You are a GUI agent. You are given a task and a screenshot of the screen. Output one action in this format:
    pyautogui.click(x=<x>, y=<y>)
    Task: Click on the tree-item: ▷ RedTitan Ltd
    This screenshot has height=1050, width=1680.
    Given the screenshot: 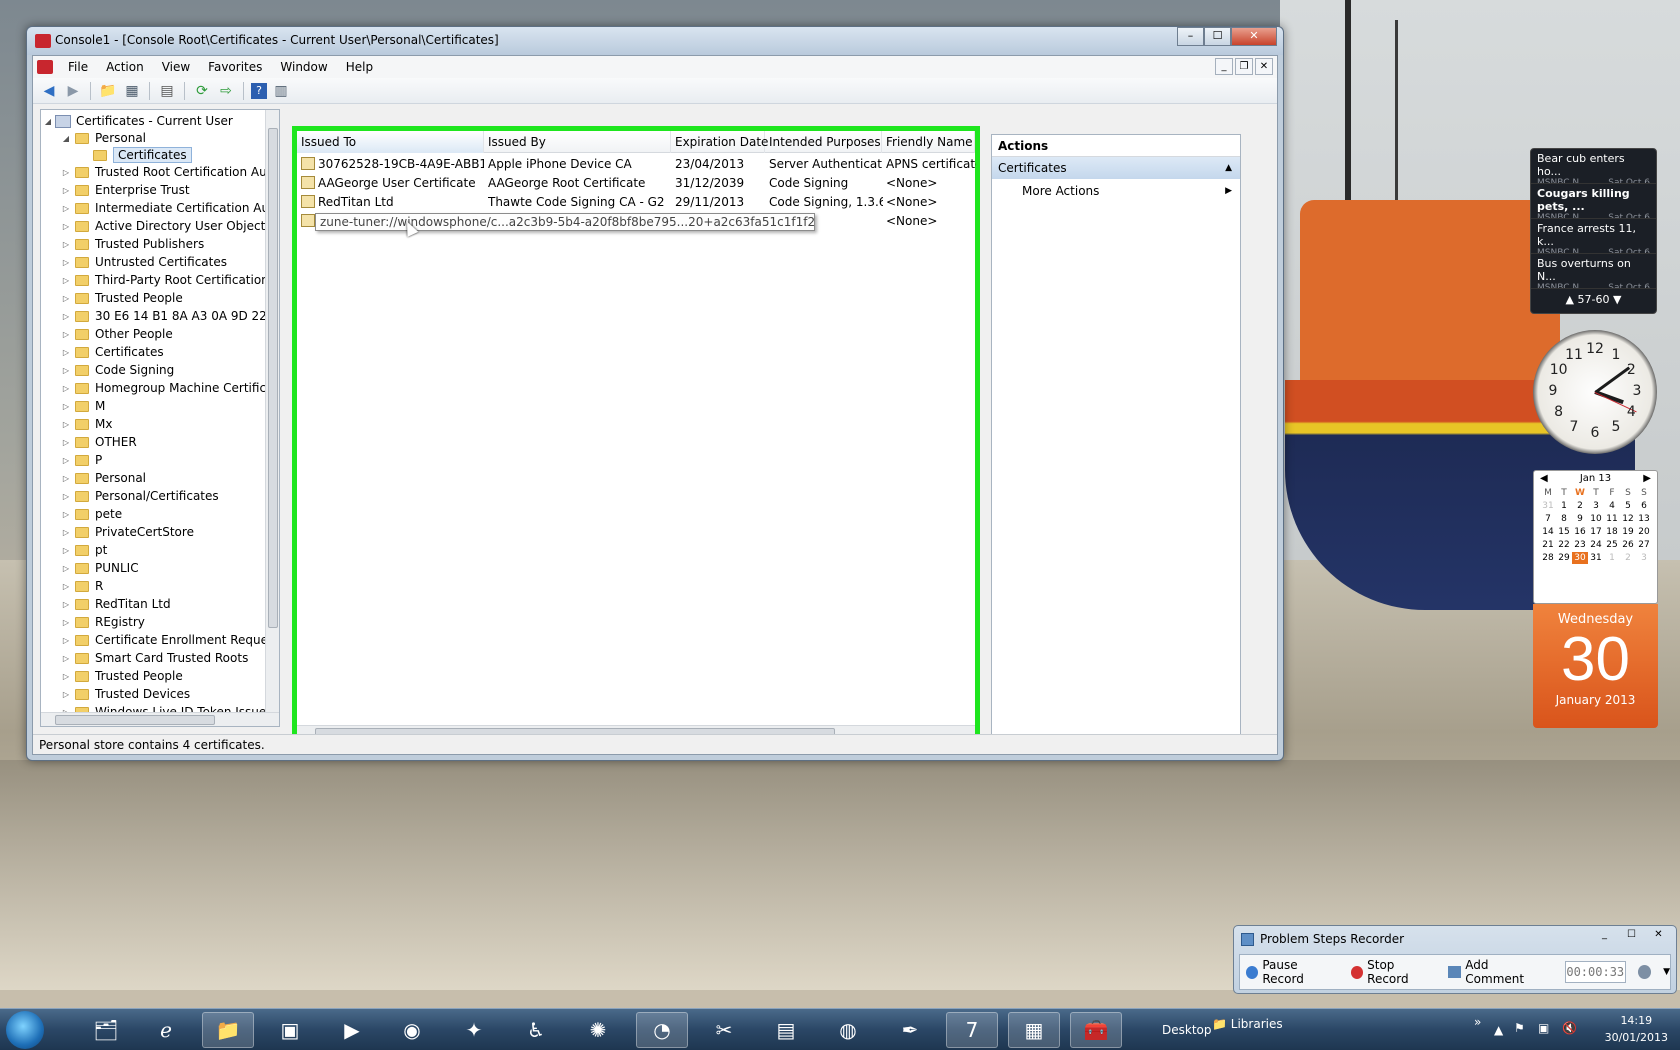 What is the action you would take?
    pyautogui.click(x=116, y=604)
    